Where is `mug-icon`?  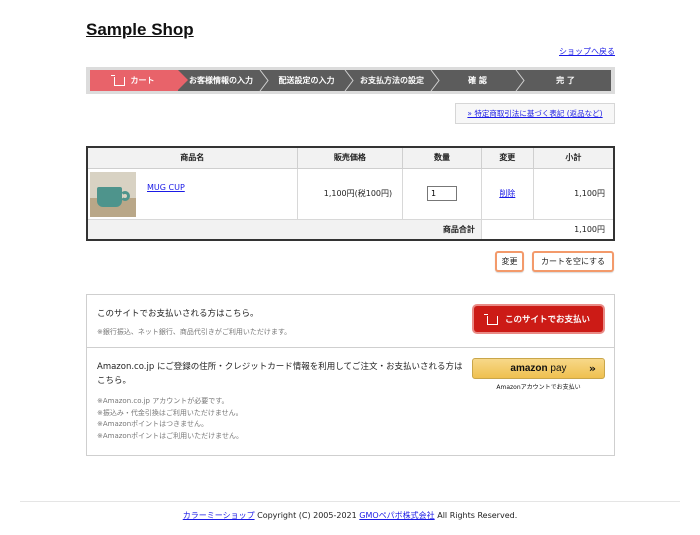
mug-icon is located at coordinates (109, 196).